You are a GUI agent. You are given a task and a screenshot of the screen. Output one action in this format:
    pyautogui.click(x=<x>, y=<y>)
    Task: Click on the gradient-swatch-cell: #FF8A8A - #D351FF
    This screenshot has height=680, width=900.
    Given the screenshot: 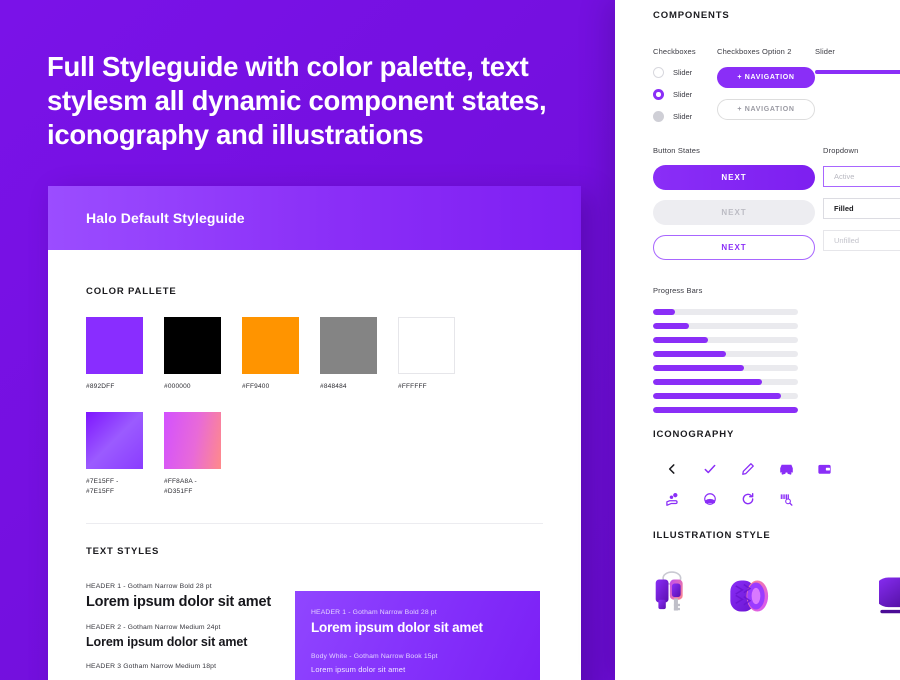 What is the action you would take?
    pyautogui.click(x=192, y=454)
    